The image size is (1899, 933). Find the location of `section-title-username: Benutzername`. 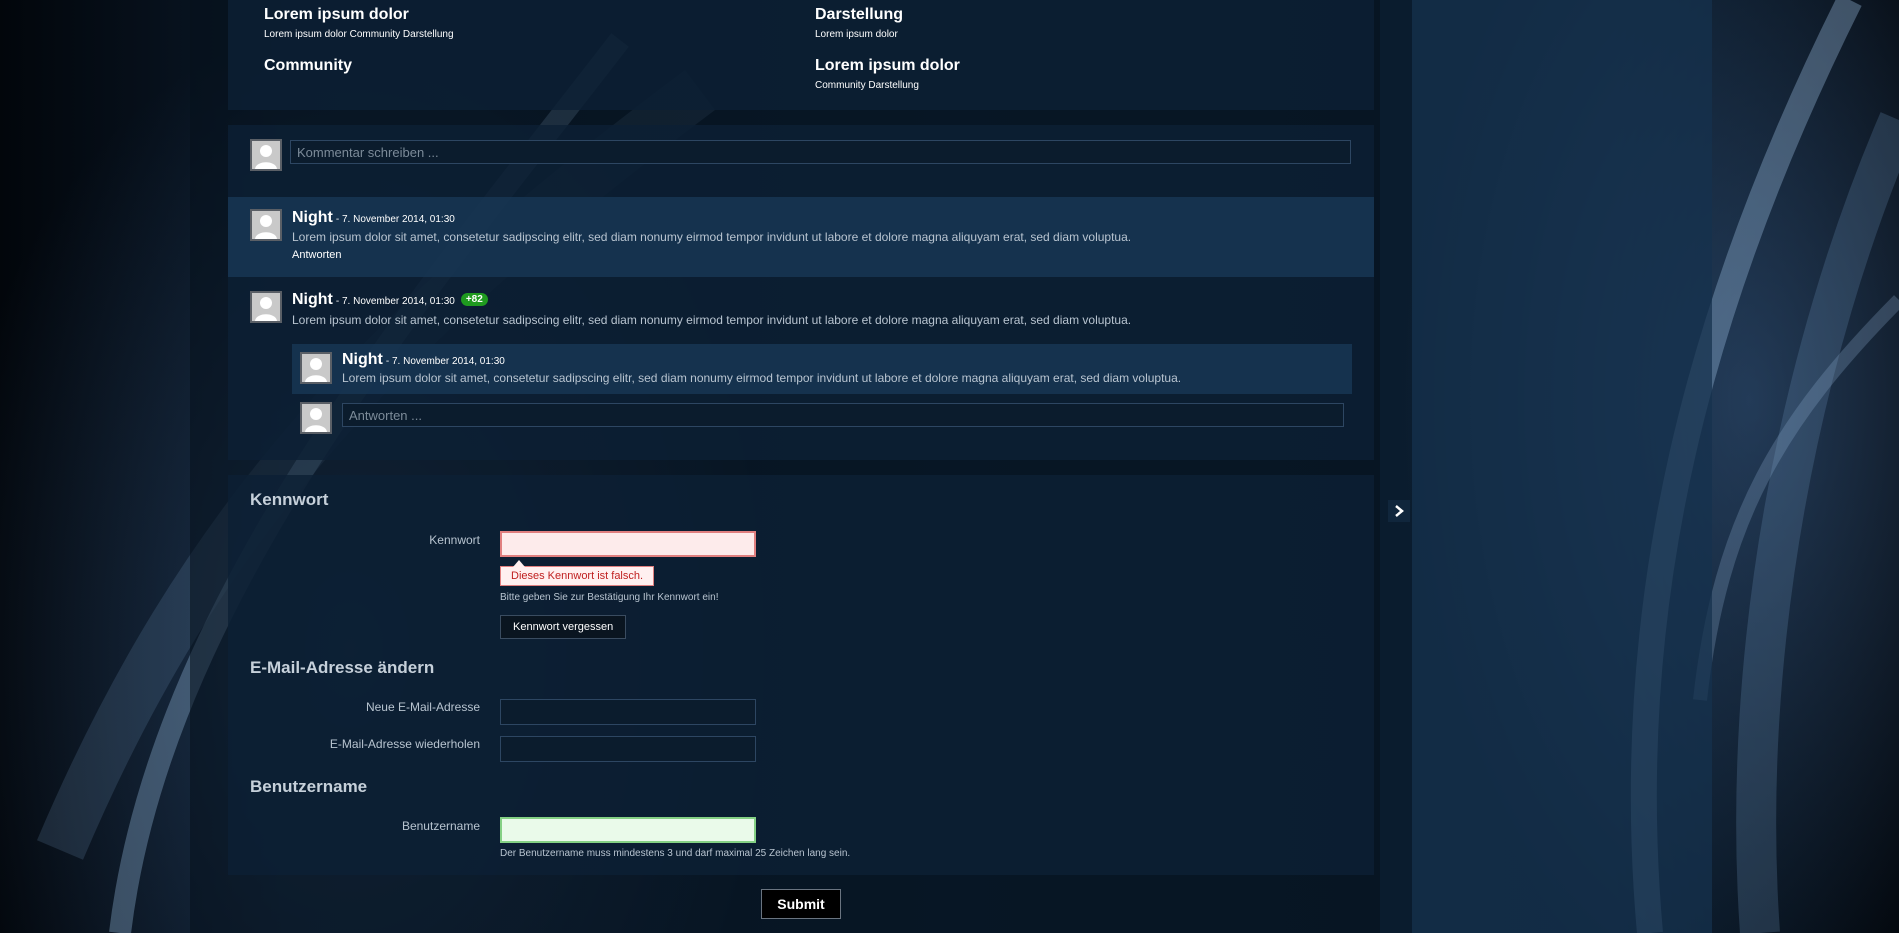

section-title-username: Benutzername is located at coordinates (309, 786).